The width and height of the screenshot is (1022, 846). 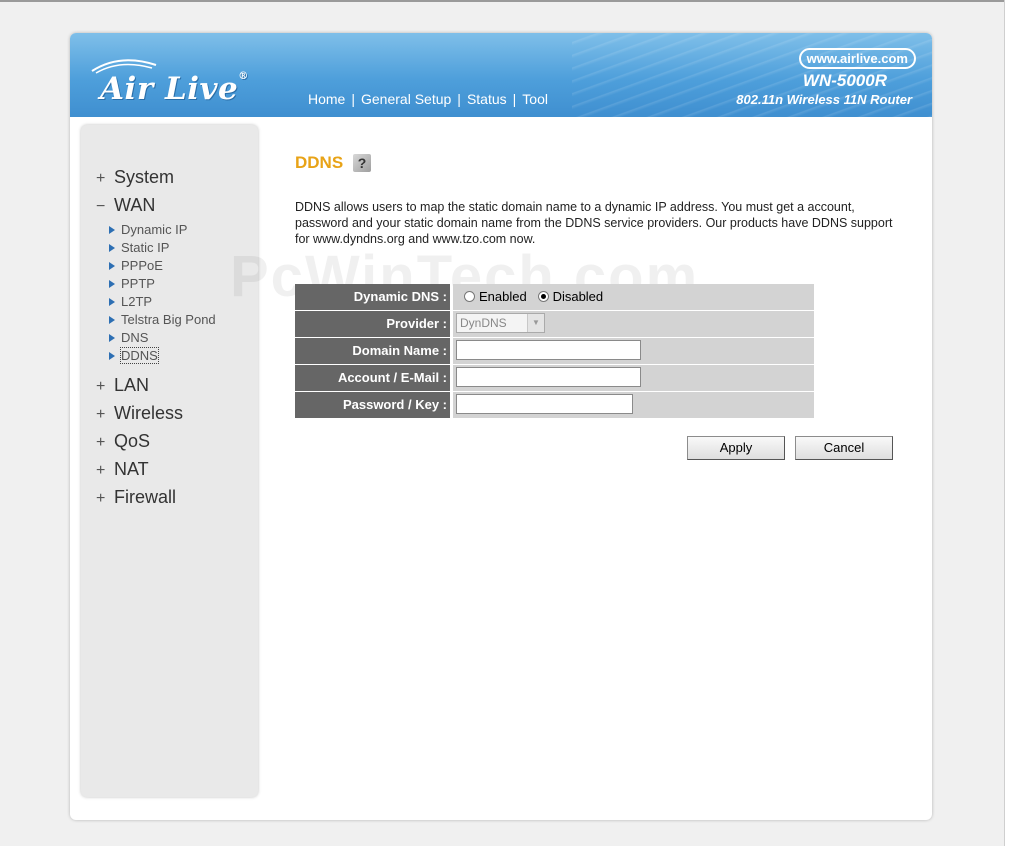 What do you see at coordinates (736, 448) in the screenshot?
I see `apply-button: Apply` at bounding box center [736, 448].